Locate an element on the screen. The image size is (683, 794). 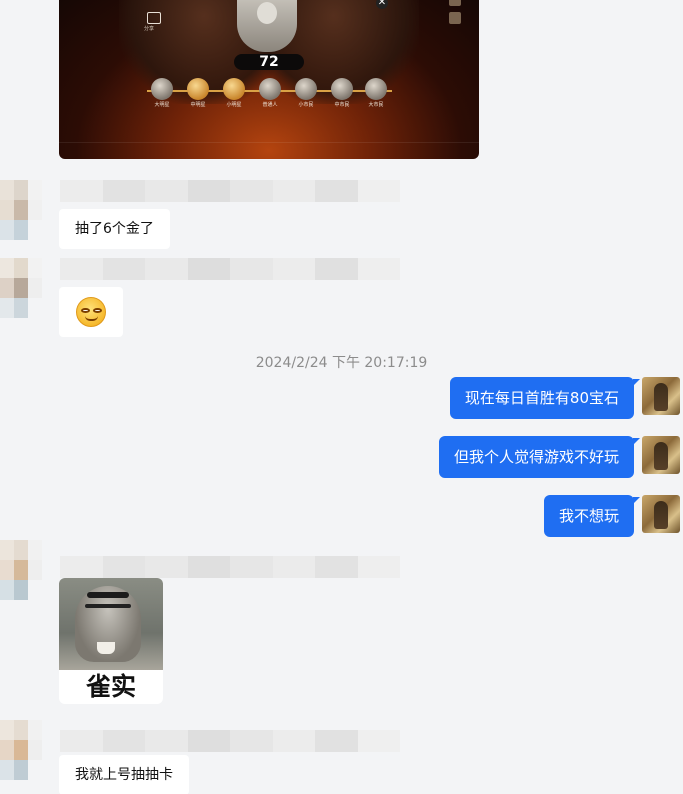
tier-label: 小市民 is located at coordinates (306, 105).